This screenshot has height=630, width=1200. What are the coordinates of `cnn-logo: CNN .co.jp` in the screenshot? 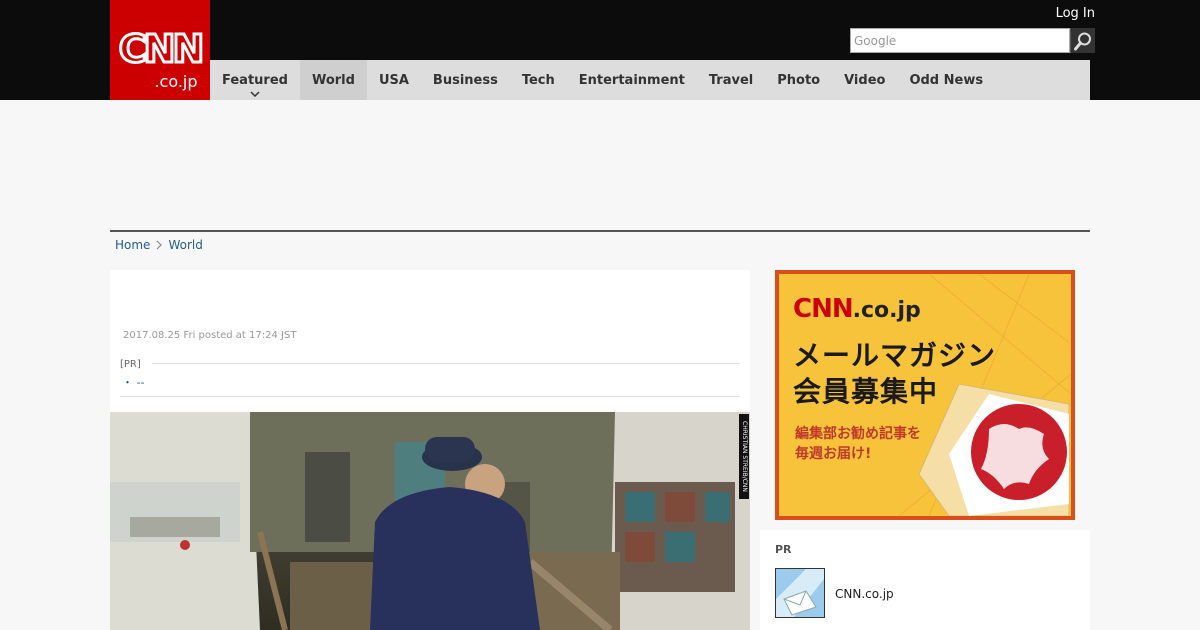 It's located at (160, 50).